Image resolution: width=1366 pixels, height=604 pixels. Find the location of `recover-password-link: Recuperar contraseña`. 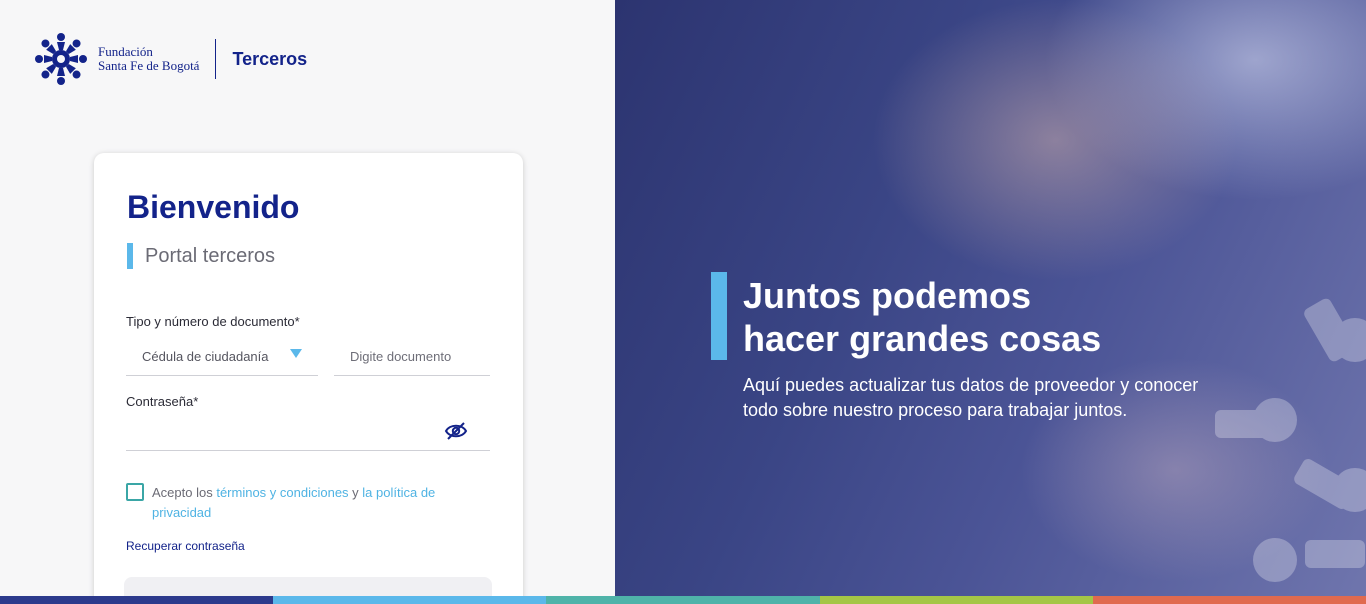

recover-password-link: Recuperar contraseña is located at coordinates (185, 546).